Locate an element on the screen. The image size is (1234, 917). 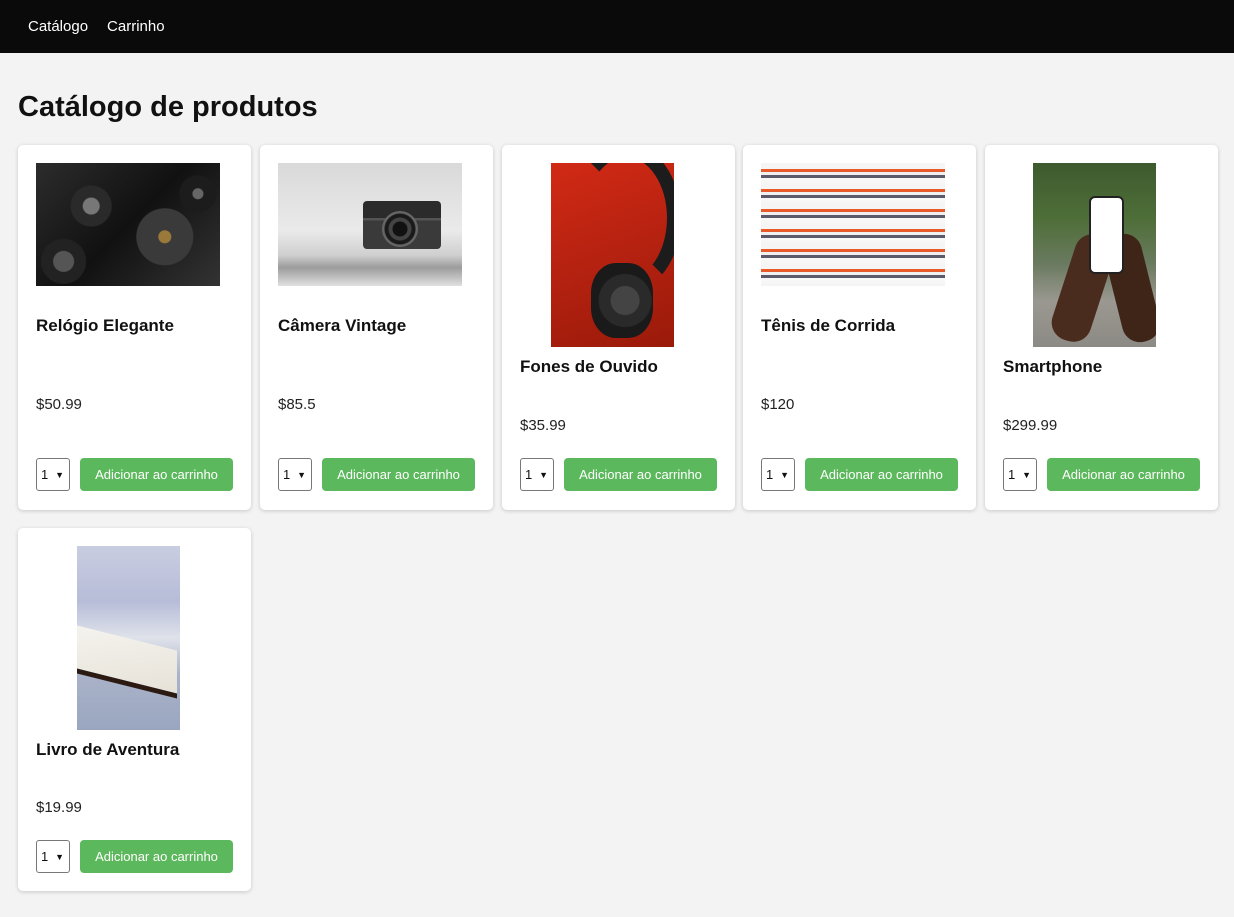
nav-link-catalogo: Catálogo is located at coordinates (58, 26).